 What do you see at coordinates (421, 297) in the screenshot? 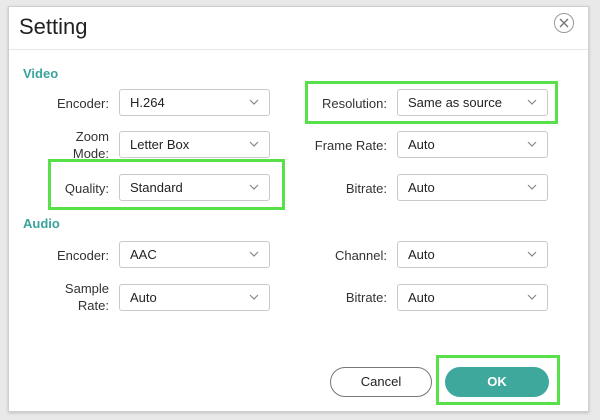
I see `audio-bitrate-value: Auto` at bounding box center [421, 297].